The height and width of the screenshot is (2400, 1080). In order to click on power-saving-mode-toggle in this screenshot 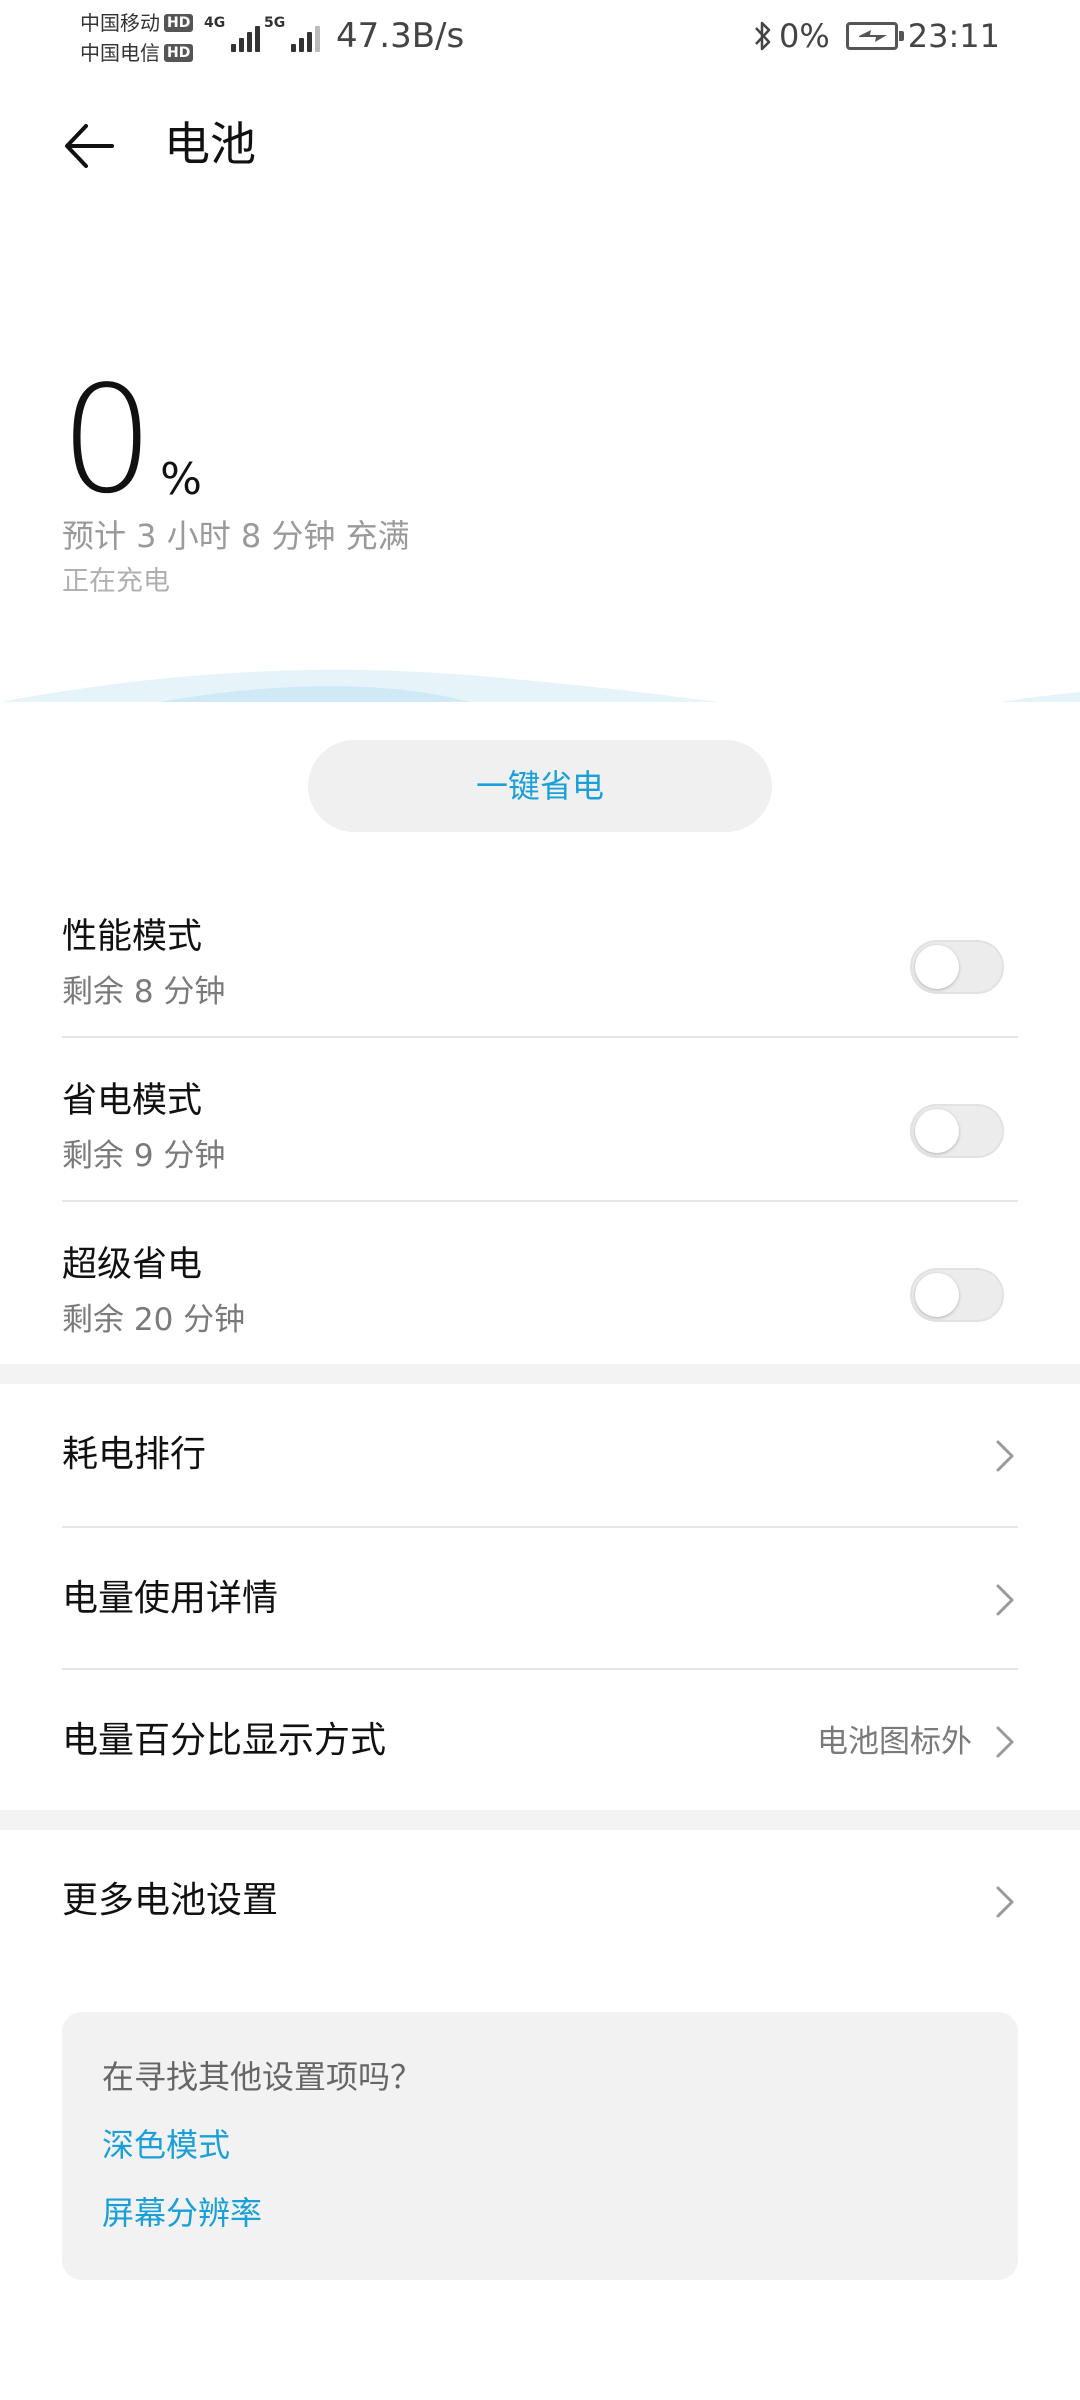, I will do `click(957, 1131)`.